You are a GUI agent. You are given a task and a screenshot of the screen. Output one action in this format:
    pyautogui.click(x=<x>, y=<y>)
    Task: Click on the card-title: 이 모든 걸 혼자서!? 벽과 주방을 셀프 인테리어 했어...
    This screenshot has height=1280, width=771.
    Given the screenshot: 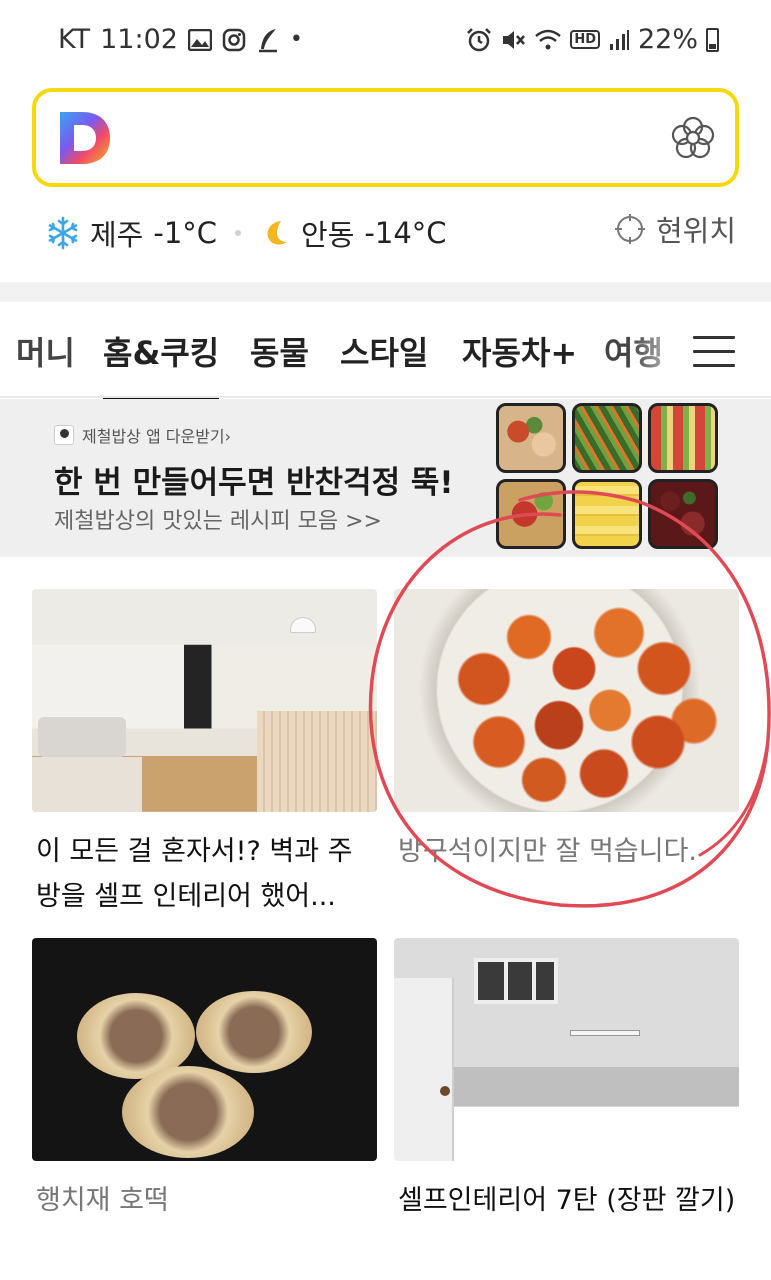 What is the action you would take?
    pyautogui.click(x=194, y=874)
    